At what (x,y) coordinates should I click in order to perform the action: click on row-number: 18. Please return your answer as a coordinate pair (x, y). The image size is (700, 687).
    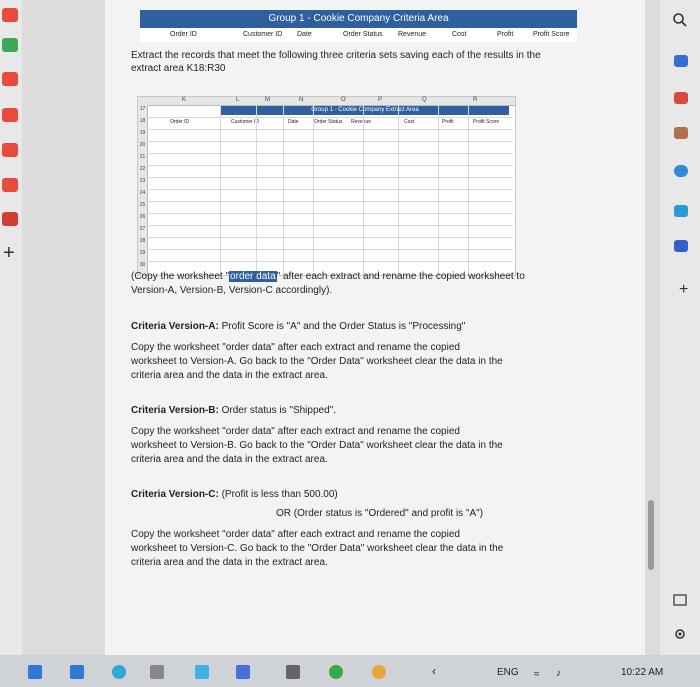
    Looking at the image, I should click on (142, 121).